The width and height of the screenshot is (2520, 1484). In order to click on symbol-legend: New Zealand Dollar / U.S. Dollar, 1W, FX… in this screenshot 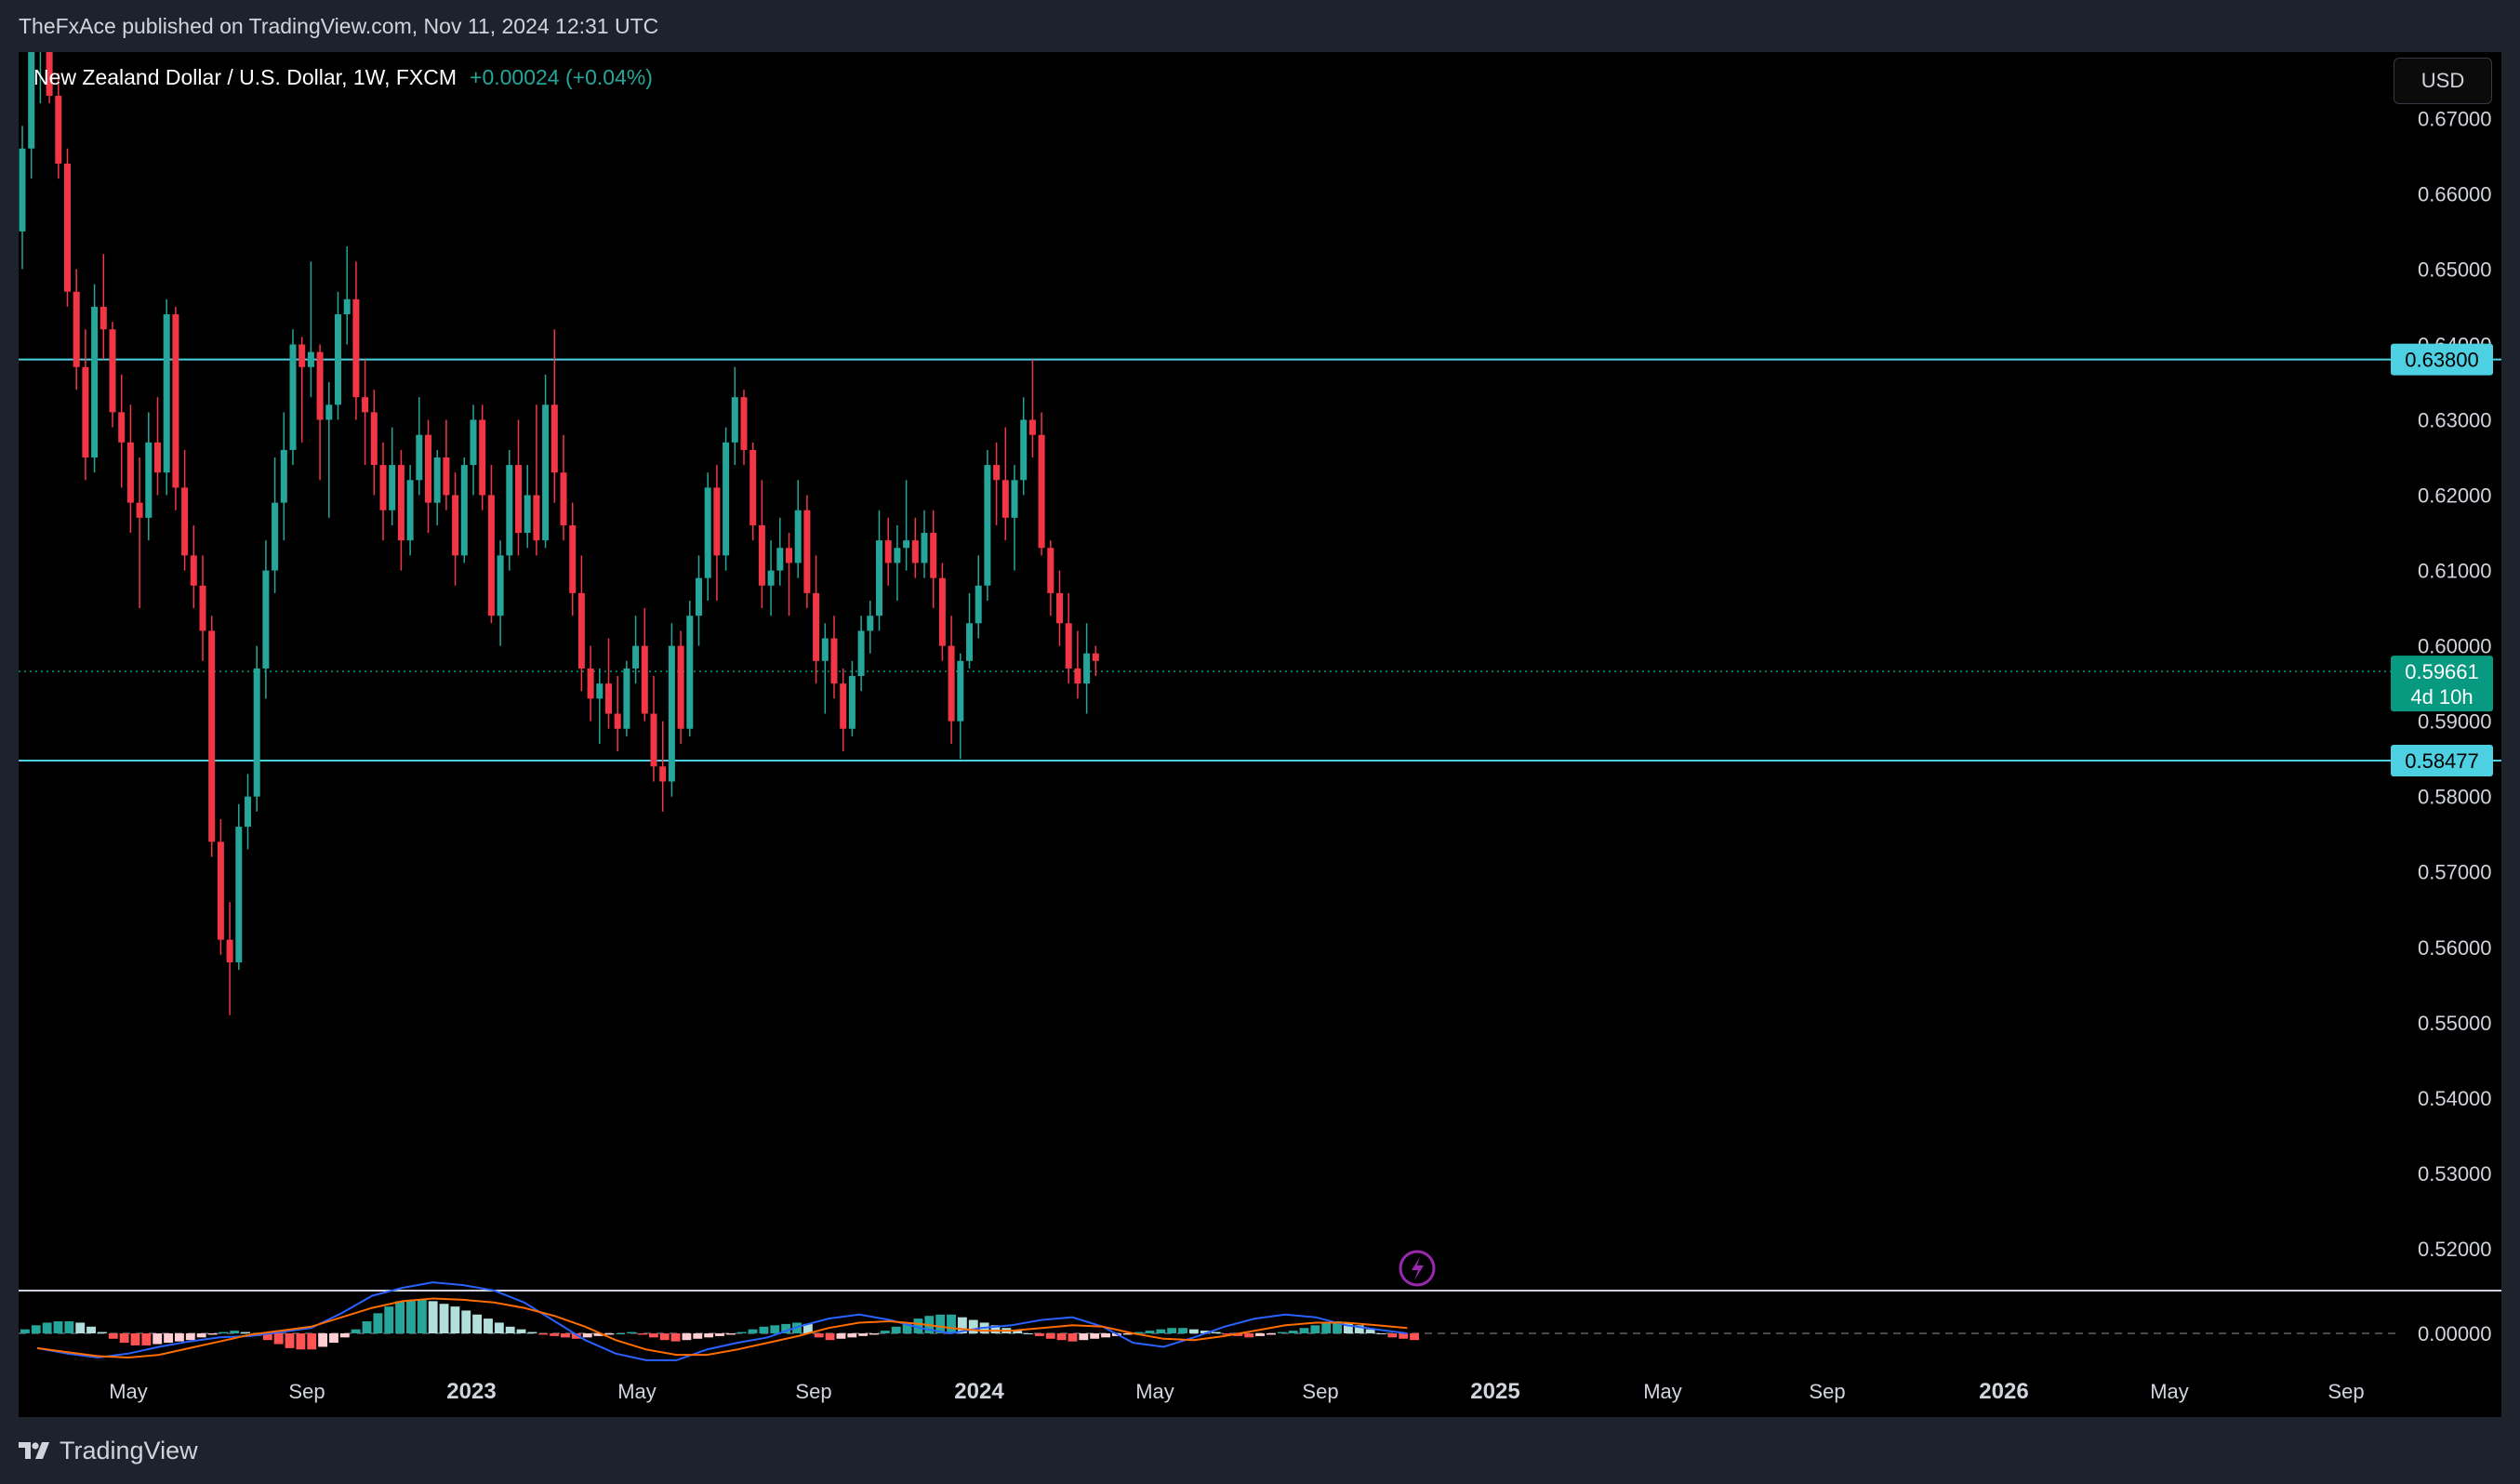, I will do `click(343, 77)`.